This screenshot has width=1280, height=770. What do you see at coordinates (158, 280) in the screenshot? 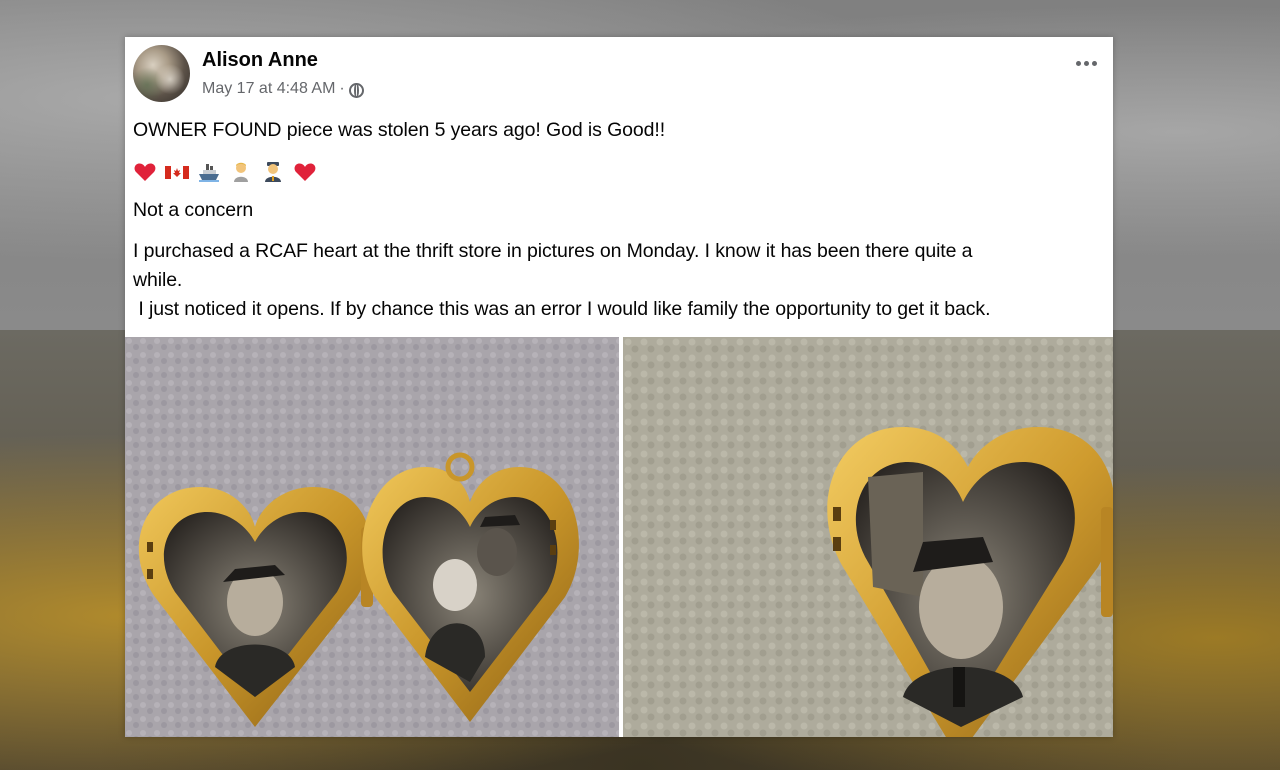
I see `paragraph-line: while.` at bounding box center [158, 280].